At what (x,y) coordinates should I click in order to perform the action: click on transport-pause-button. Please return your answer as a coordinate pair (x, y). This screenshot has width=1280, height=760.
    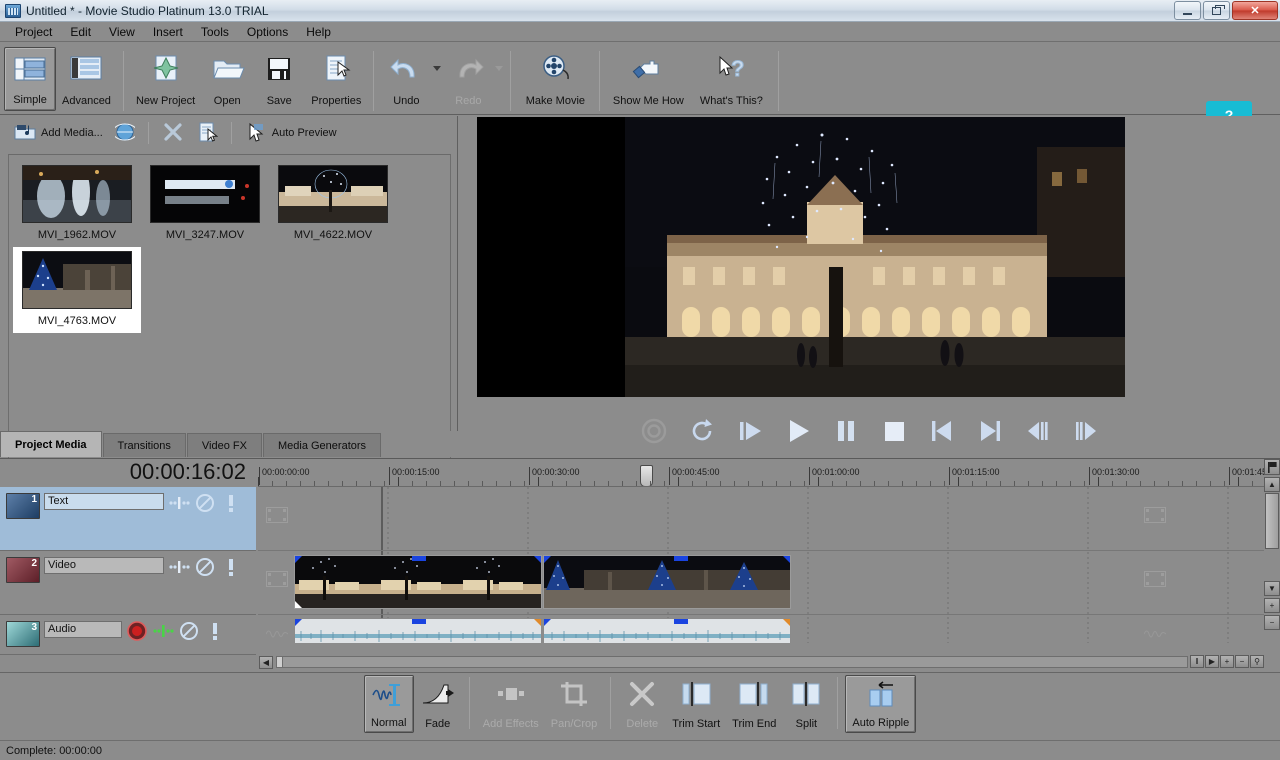
    Looking at the image, I should click on (846, 431).